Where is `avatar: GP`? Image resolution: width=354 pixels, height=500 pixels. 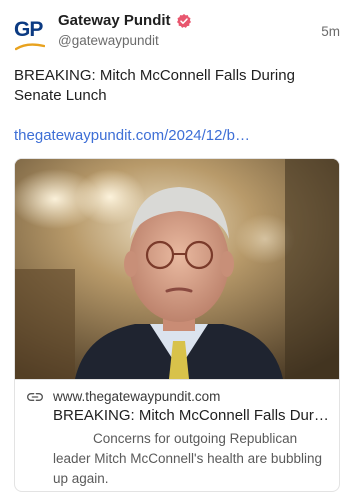
avatar: GP is located at coordinates (31, 35).